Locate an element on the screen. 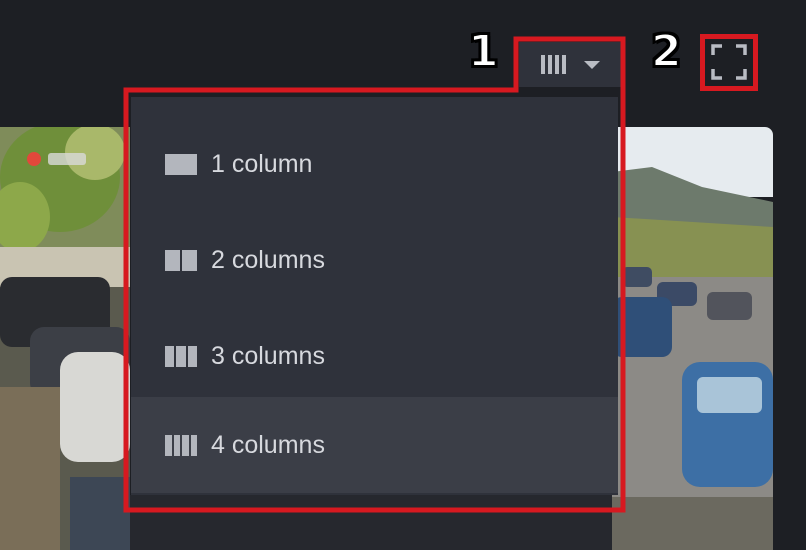 Image resolution: width=806 pixels, height=550 pixels. annotation-label-1: 1 is located at coordinates (483, 51).